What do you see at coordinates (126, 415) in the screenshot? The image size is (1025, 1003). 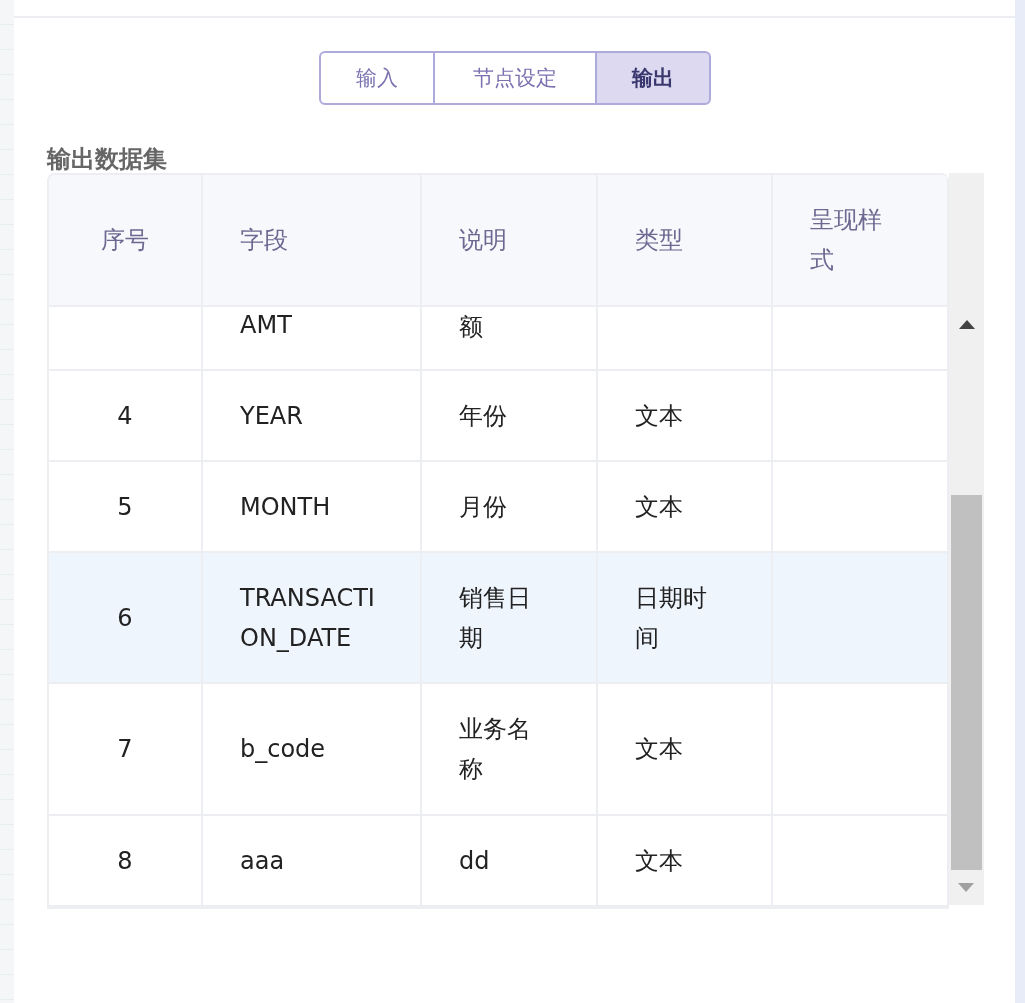 I see `table-cell: 4` at bounding box center [126, 415].